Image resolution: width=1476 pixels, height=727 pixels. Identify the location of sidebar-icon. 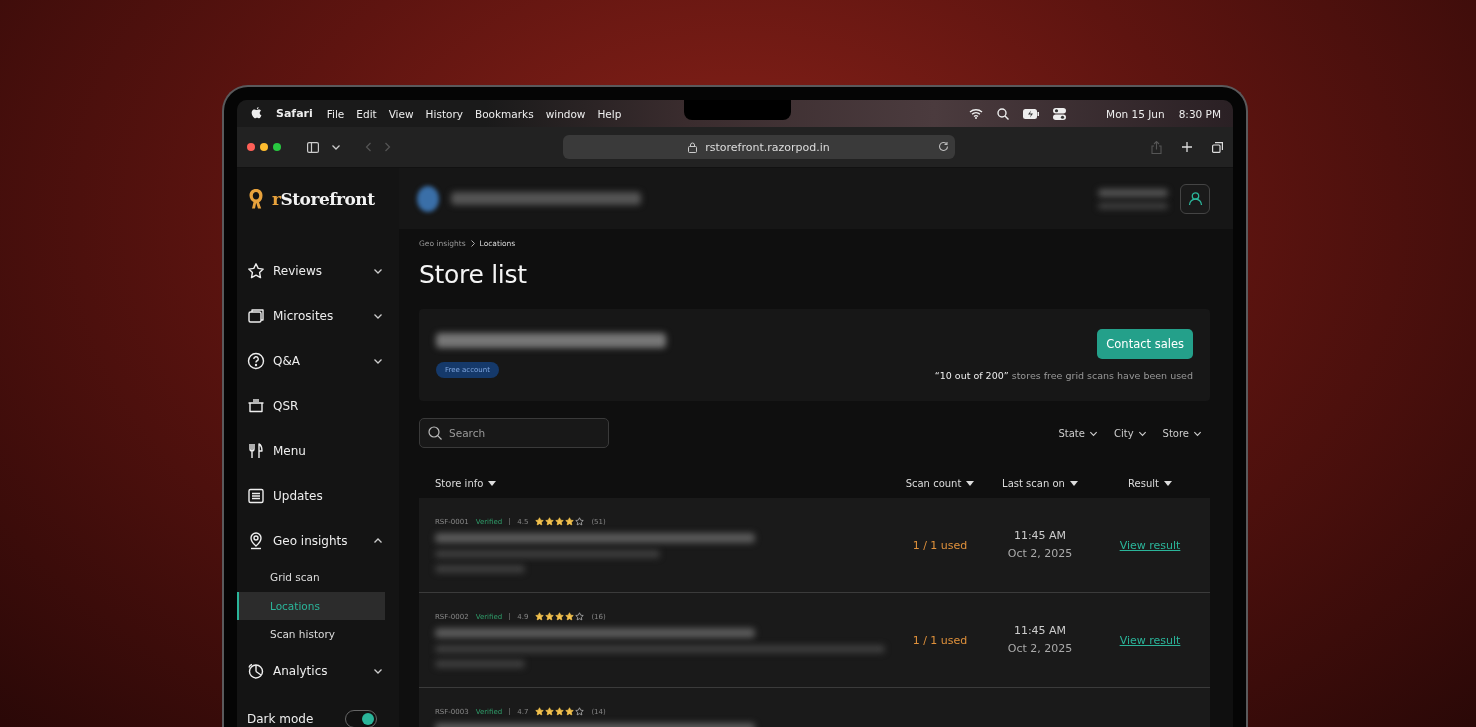
(313, 147).